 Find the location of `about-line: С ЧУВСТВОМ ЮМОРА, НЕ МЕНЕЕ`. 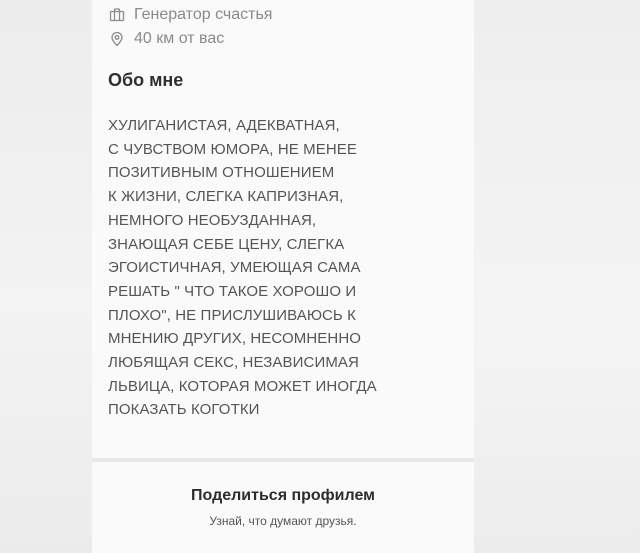

about-line: С ЧУВСТВОМ ЮМОРА, НЕ МЕНЕЕ is located at coordinates (232, 149).